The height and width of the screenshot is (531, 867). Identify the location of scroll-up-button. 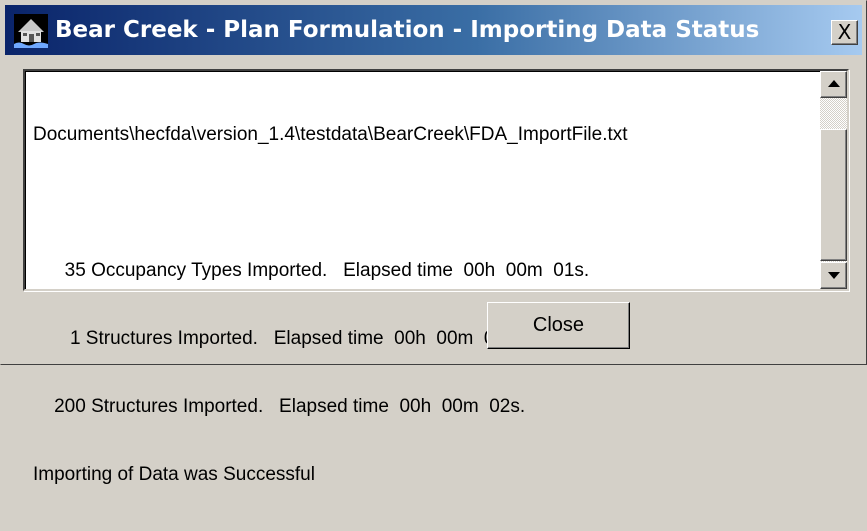
(833, 84).